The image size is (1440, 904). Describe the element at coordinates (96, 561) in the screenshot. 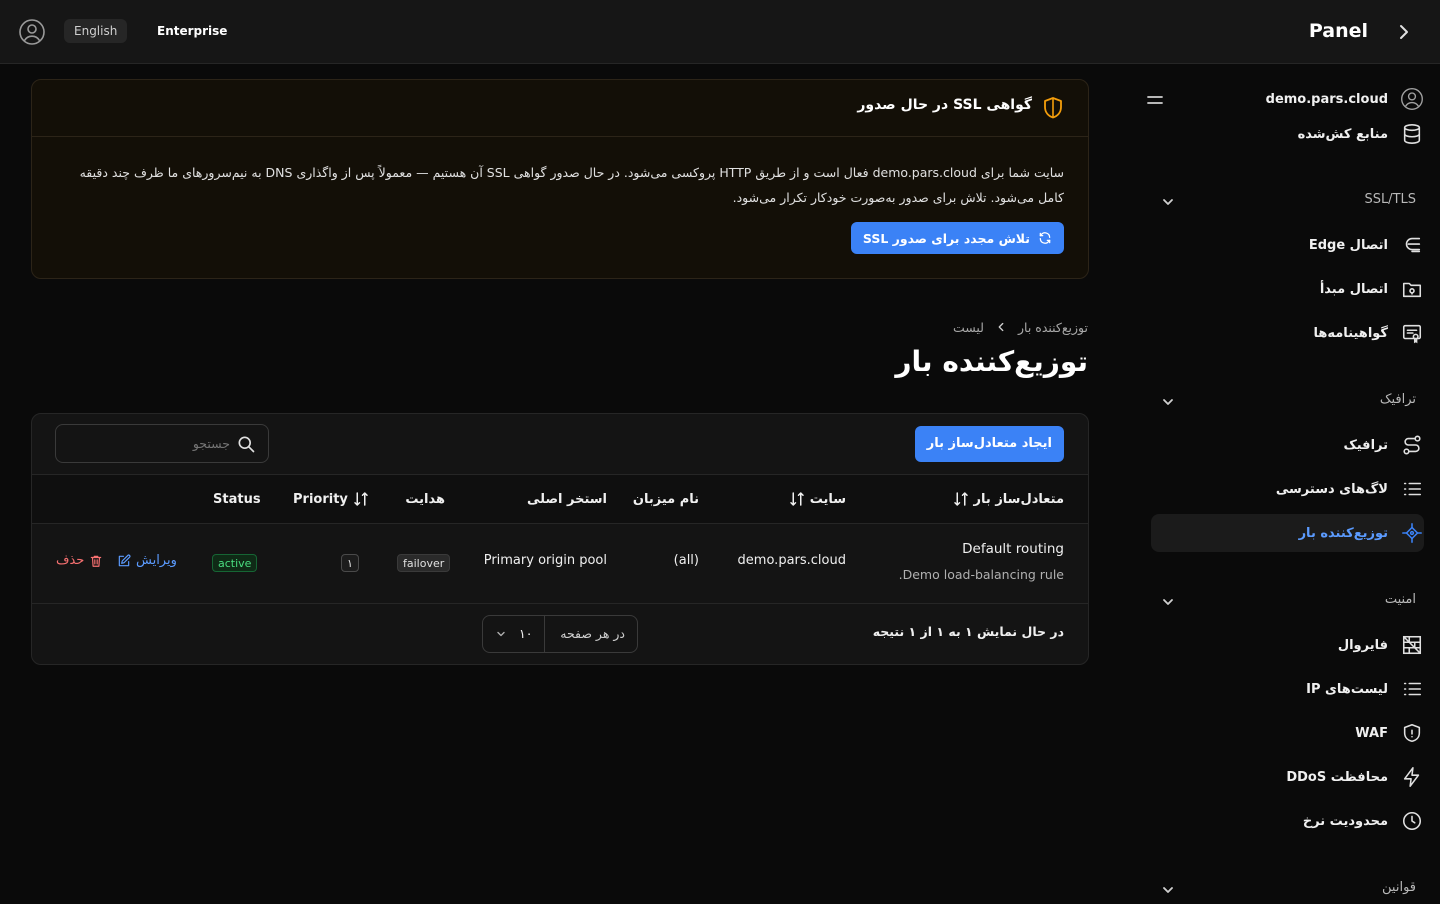

I see `trash-icon` at that location.